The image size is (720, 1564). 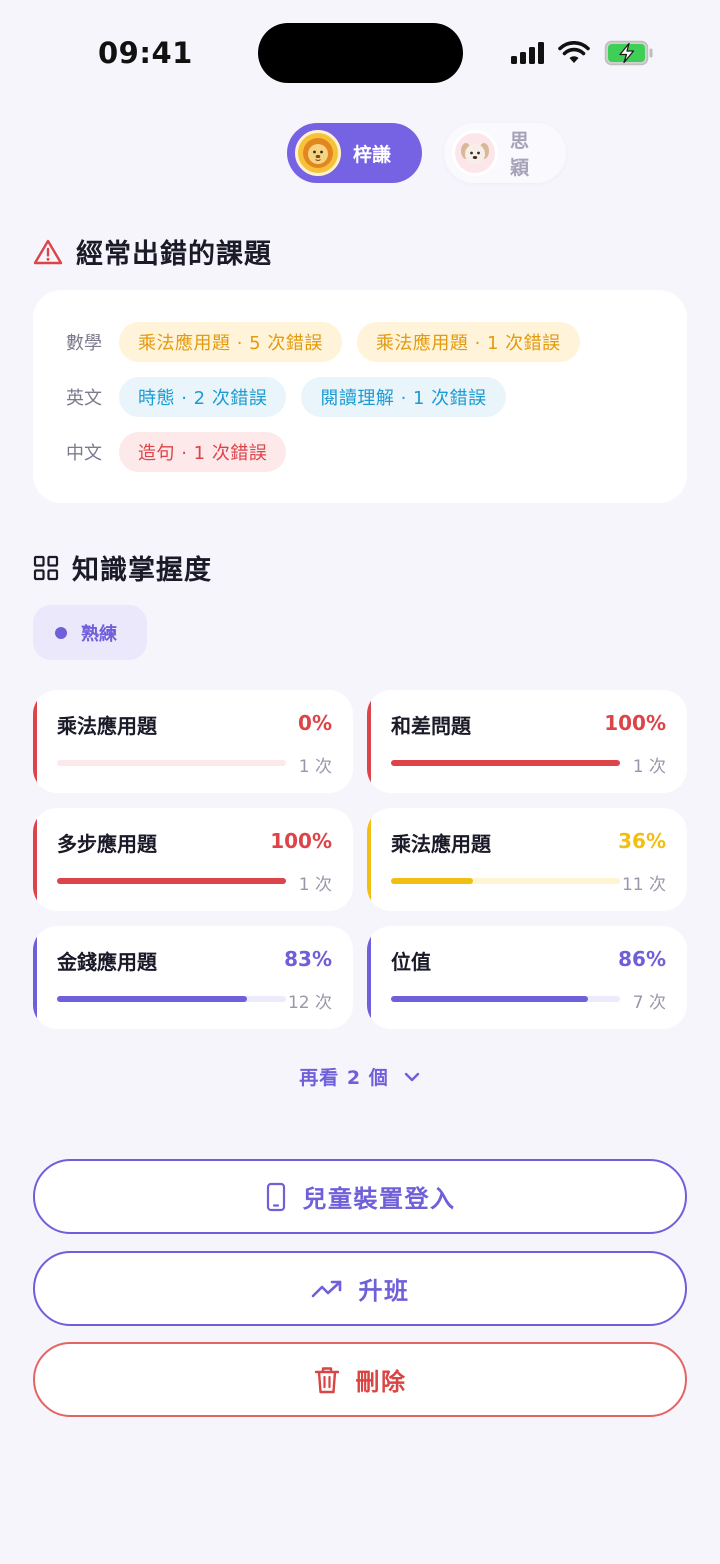 What do you see at coordinates (174, 254) in the screenshot?
I see `mistakes-title: 經常出錯的課題` at bounding box center [174, 254].